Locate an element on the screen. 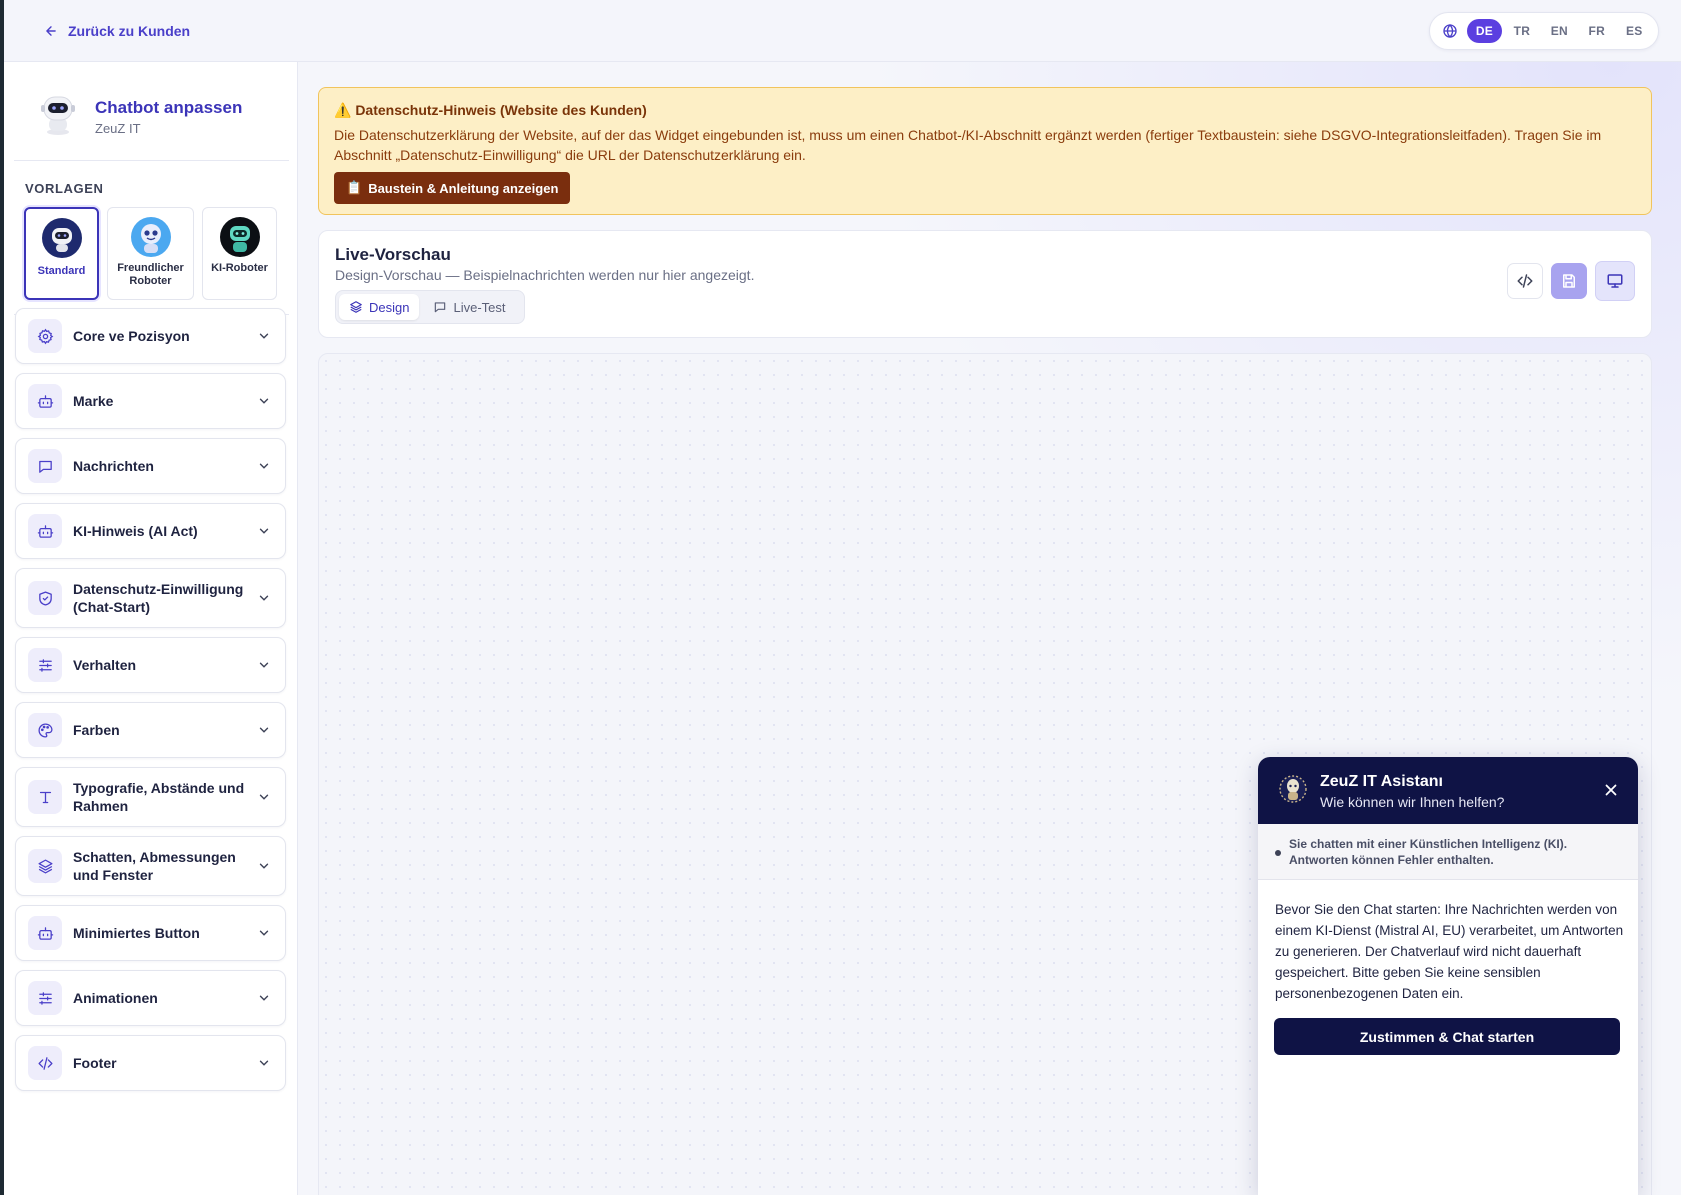 The width and height of the screenshot is (1681, 1195). section-label: Marke is located at coordinates (93, 401).